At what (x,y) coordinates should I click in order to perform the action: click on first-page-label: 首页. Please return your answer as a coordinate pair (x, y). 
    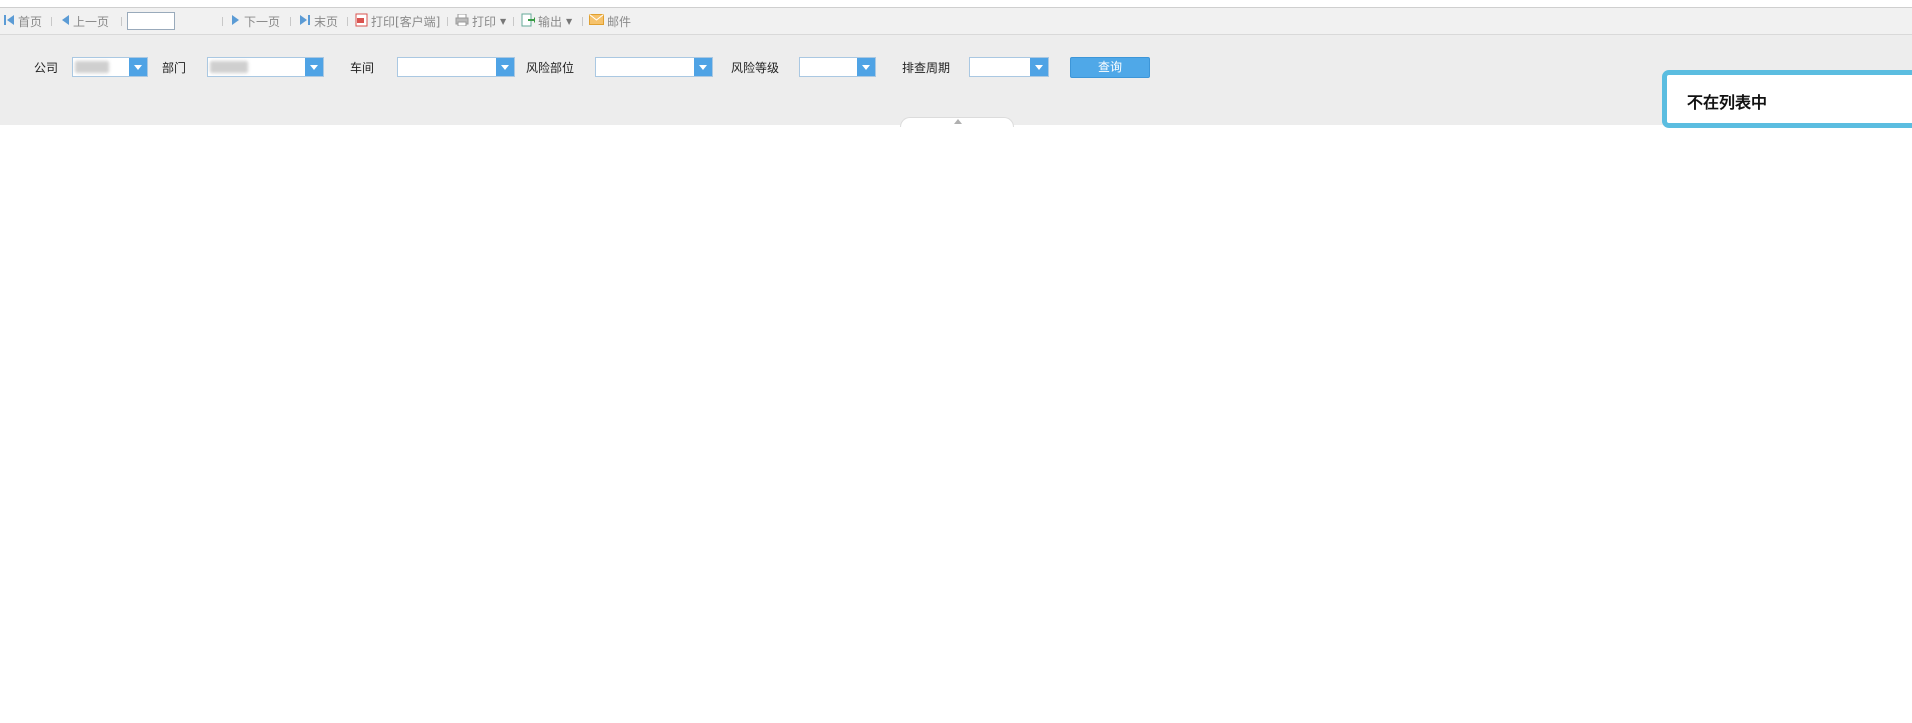
    Looking at the image, I should click on (30, 21).